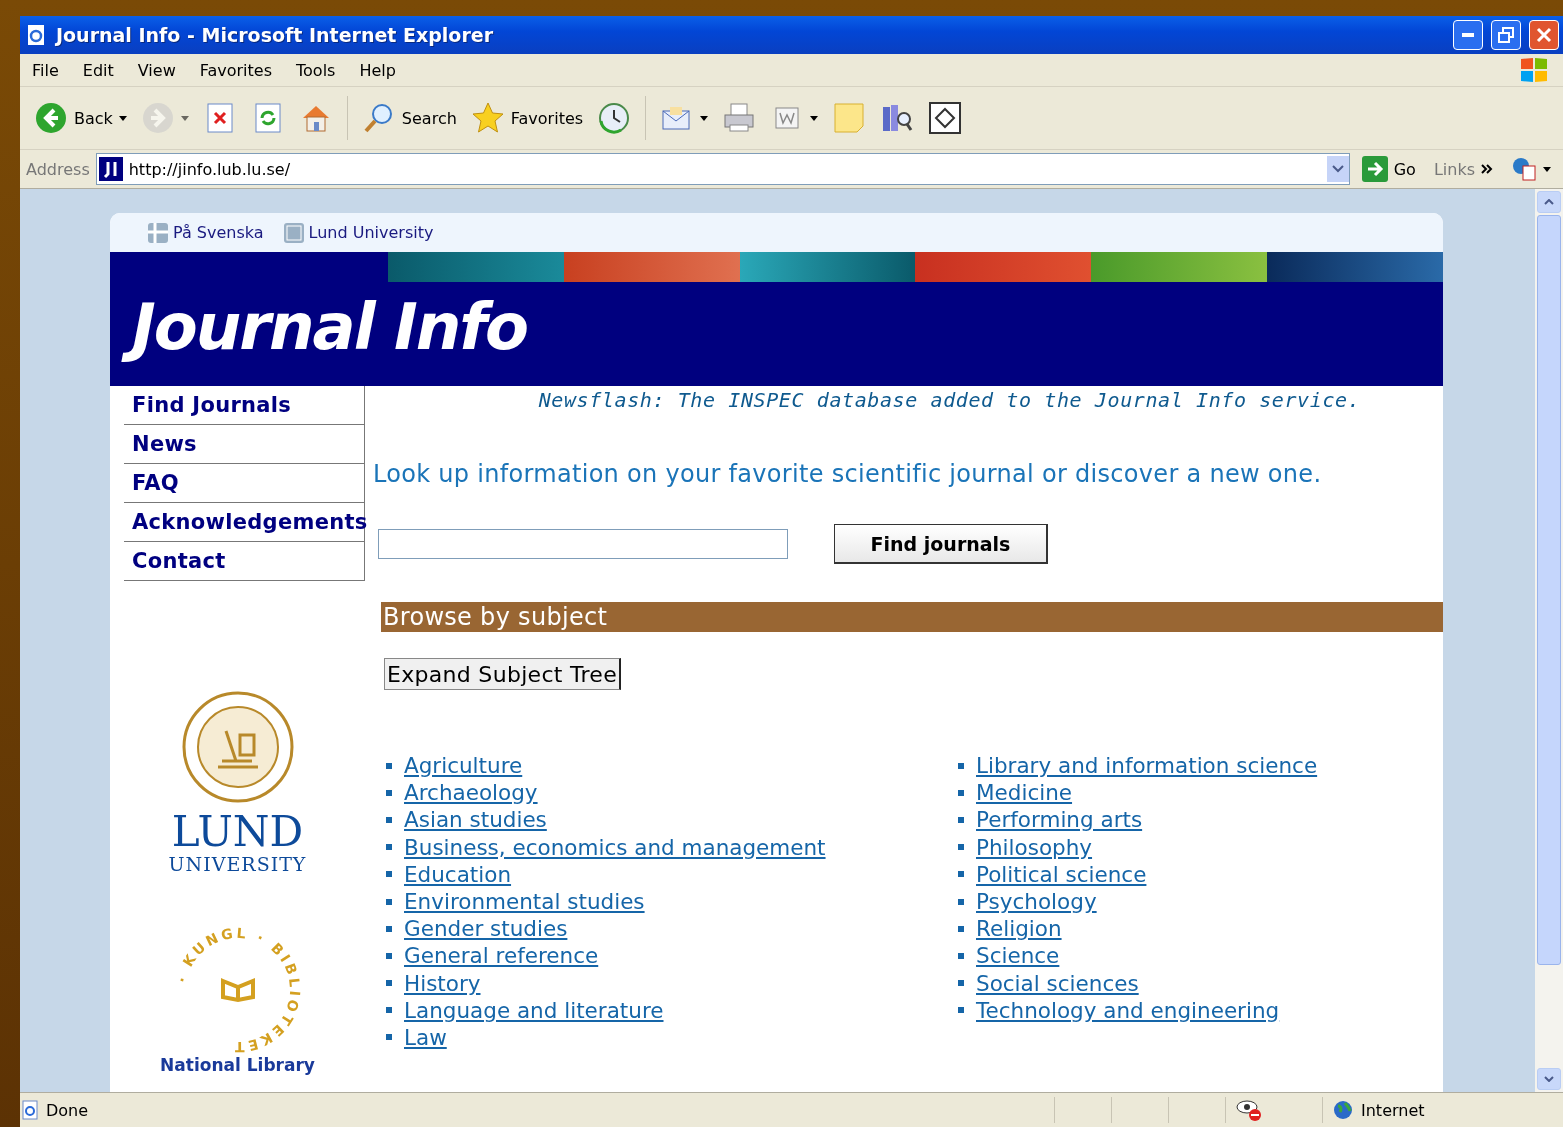  Describe the element at coordinates (1549, 1079) in the screenshot. I see `scroll-down-button` at that location.